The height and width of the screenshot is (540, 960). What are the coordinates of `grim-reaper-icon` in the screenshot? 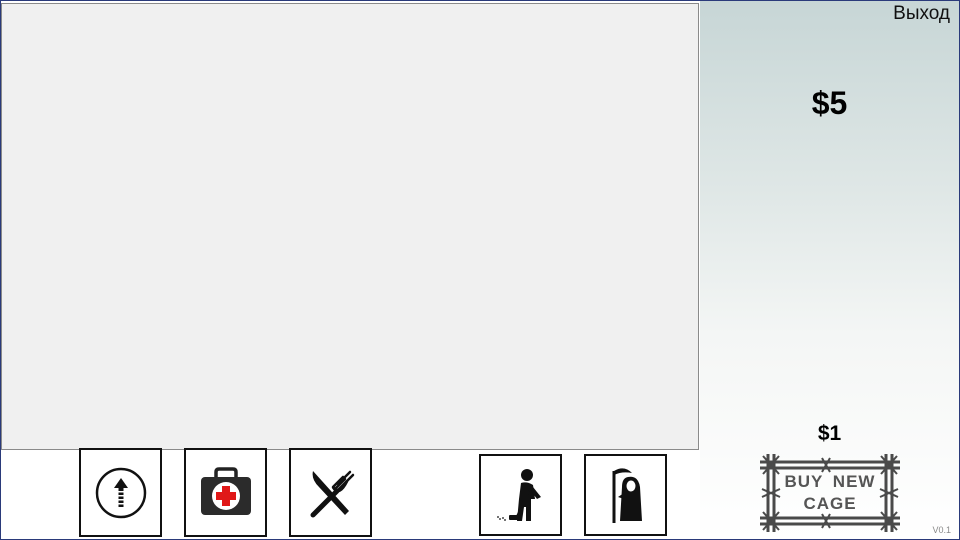 It's located at (627, 495).